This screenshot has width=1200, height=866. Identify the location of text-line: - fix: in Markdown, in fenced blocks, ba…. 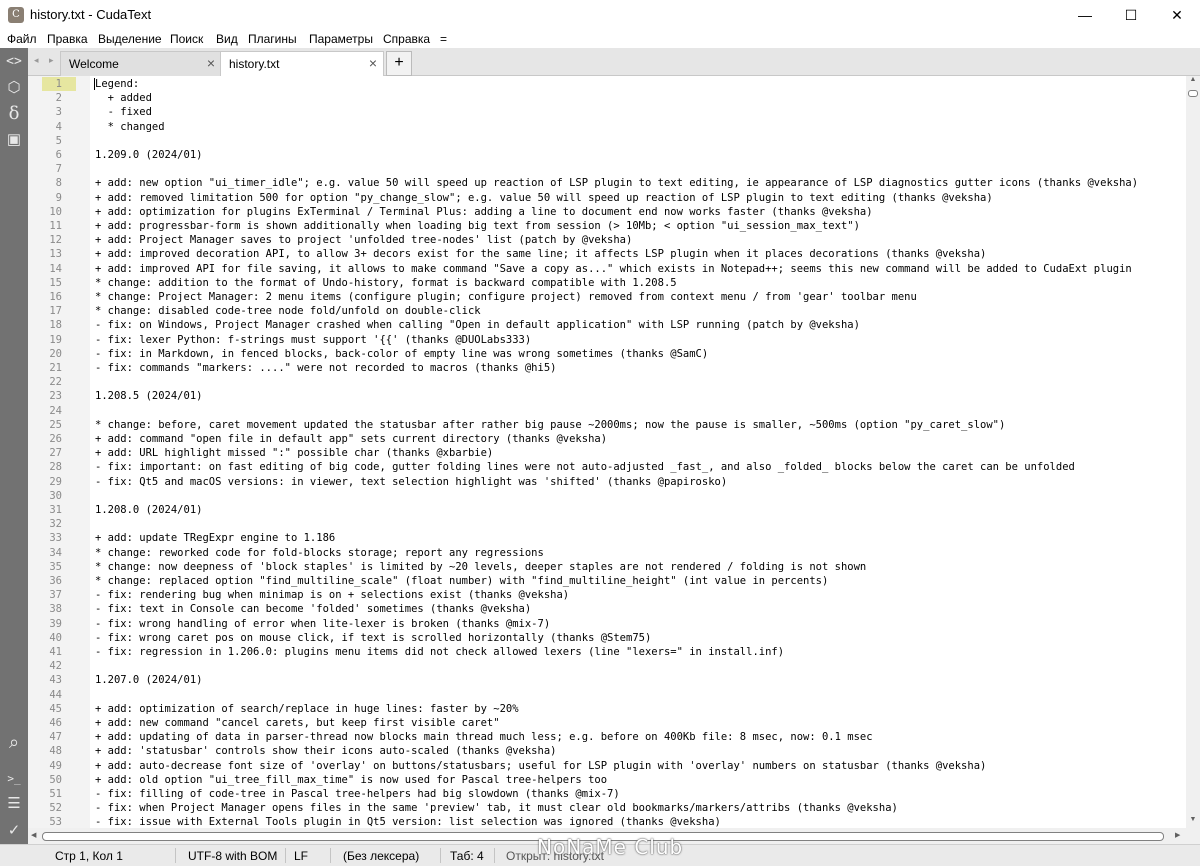
(401, 354).